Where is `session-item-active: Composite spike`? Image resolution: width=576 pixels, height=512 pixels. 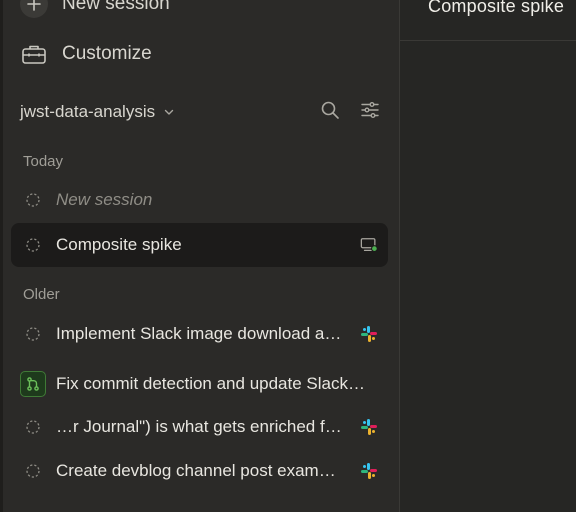 session-item-active: Composite spike is located at coordinates (199, 245).